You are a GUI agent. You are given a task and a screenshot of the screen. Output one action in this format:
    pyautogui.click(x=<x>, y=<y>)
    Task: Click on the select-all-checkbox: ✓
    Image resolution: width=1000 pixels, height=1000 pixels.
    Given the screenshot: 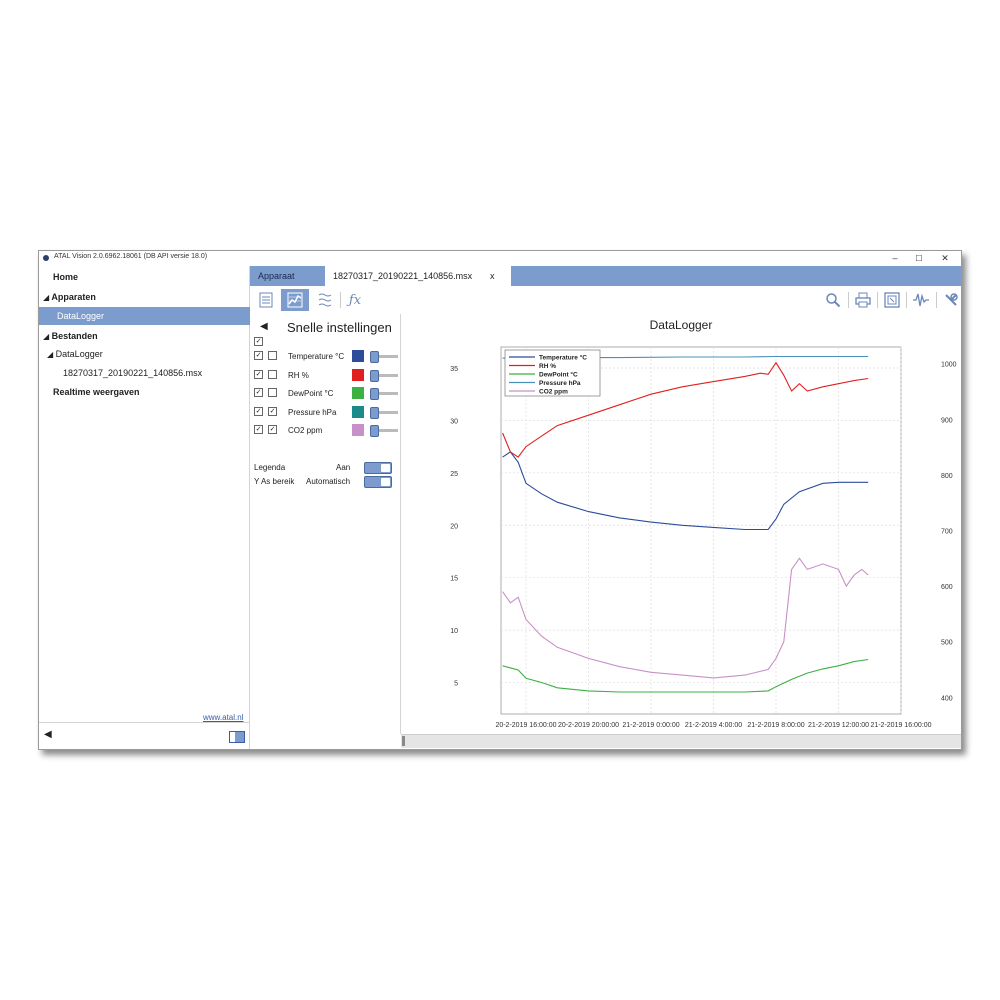 What is the action you would take?
    pyautogui.click(x=258, y=341)
    